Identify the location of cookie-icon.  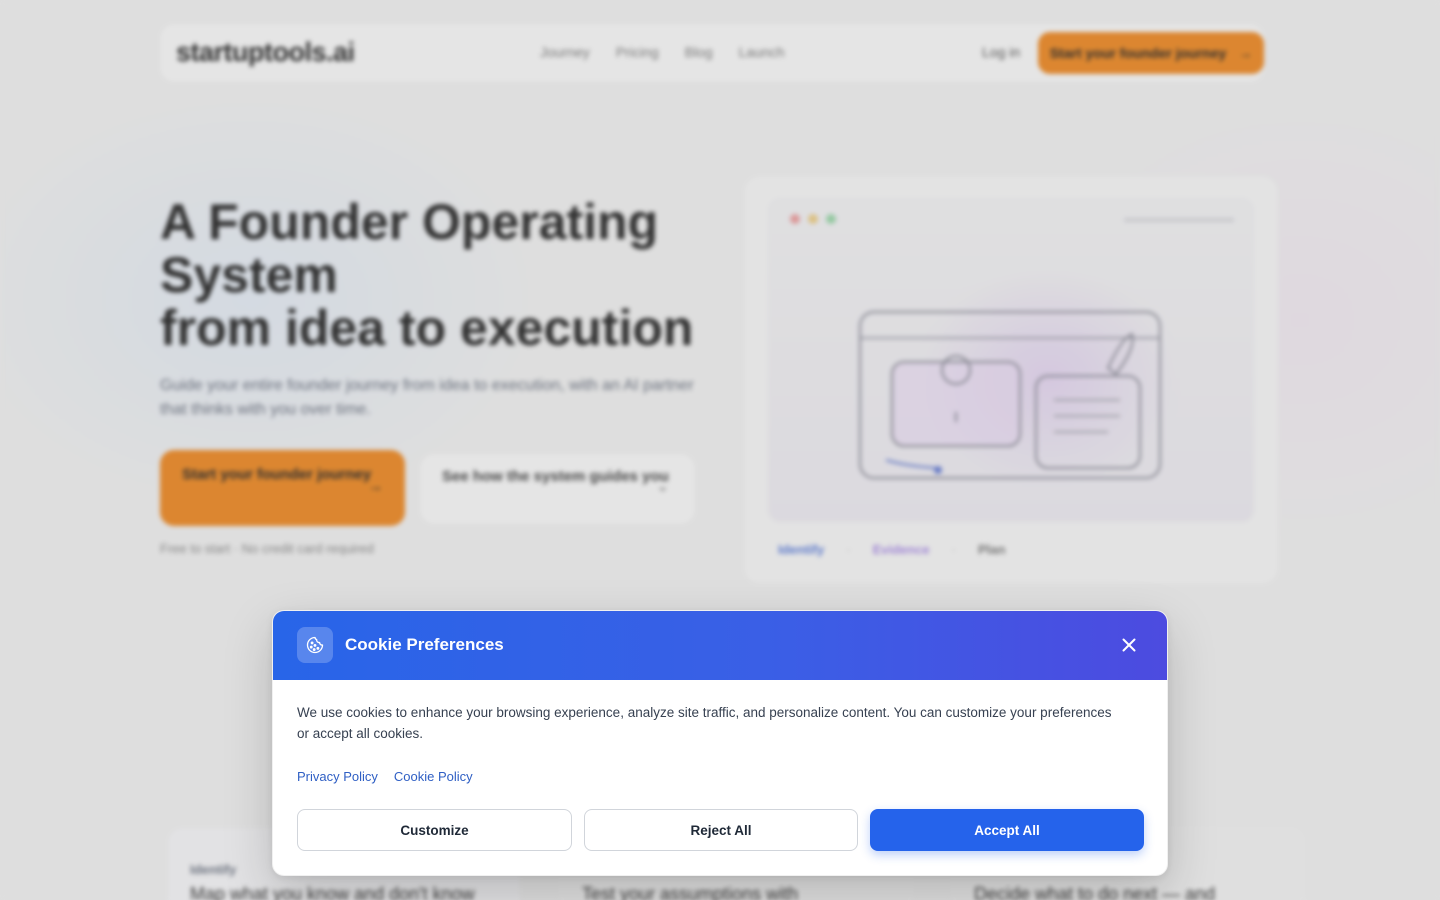
(315, 645).